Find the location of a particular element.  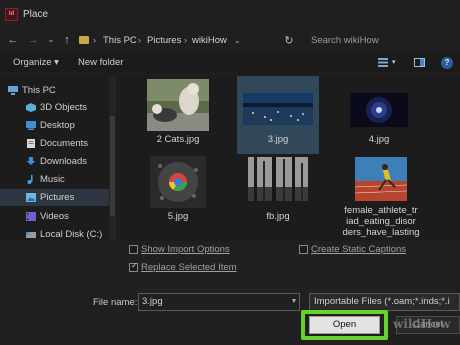

preview-pane-icon is located at coordinates (419, 62).